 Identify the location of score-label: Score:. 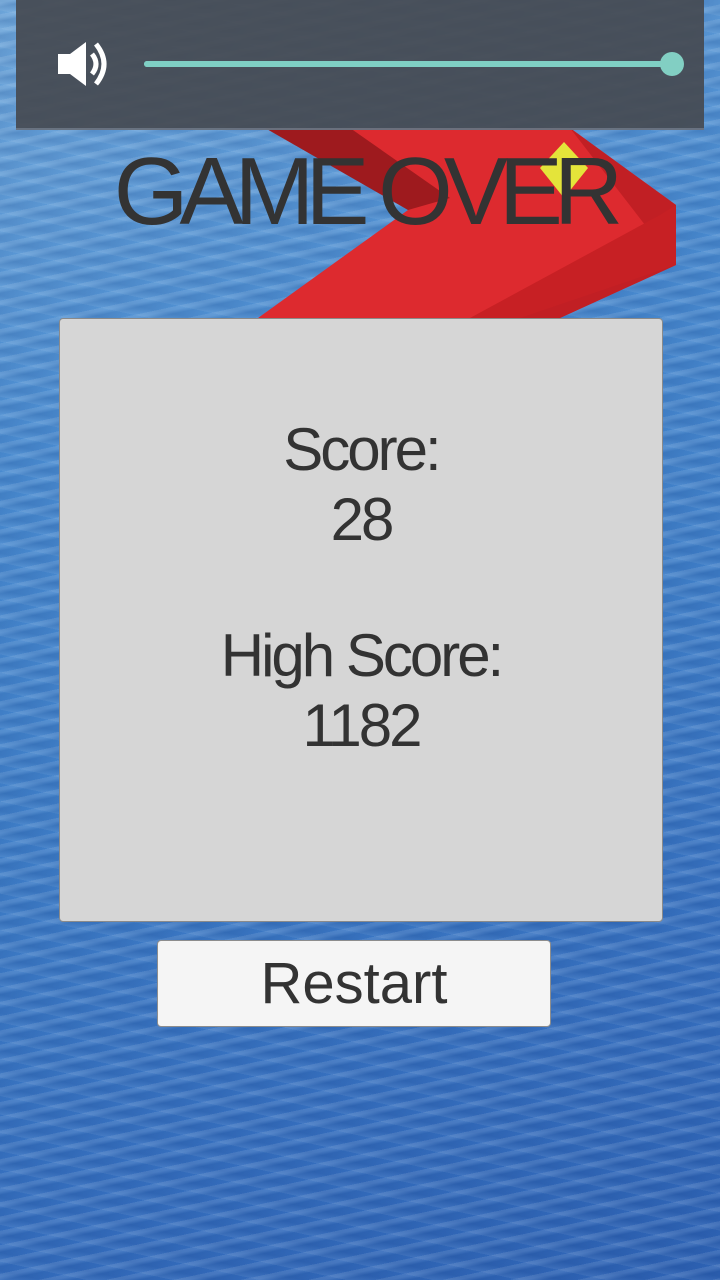
(362, 449).